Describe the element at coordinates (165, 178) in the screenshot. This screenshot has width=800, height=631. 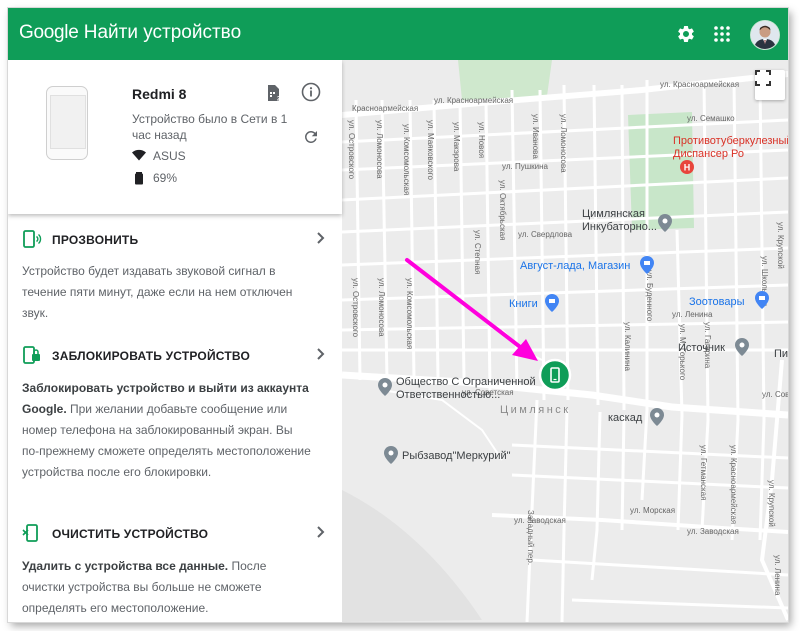
I see `battery-level: 69%` at that location.